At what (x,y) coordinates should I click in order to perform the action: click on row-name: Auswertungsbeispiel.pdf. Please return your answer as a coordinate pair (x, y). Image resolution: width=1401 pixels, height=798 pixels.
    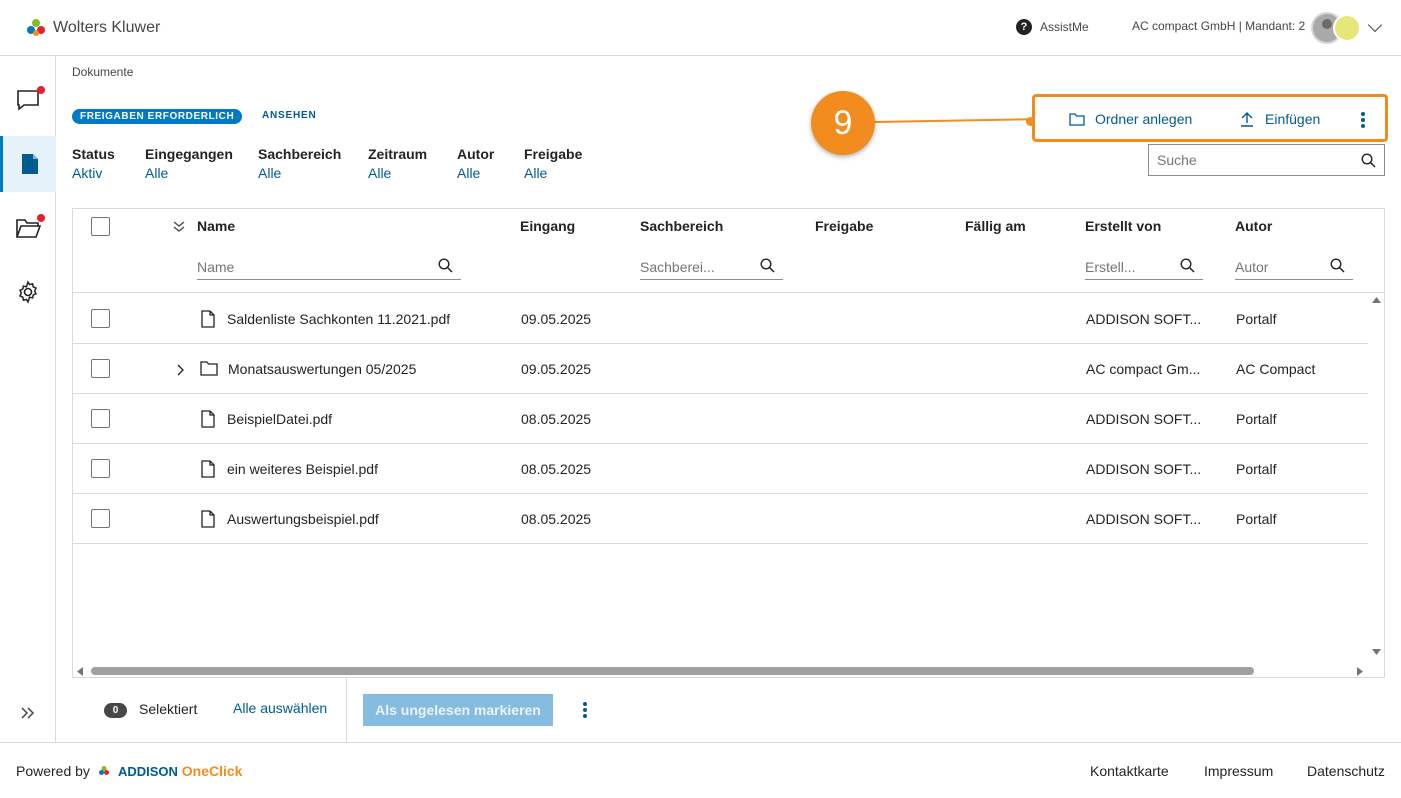
    Looking at the image, I should click on (303, 519).